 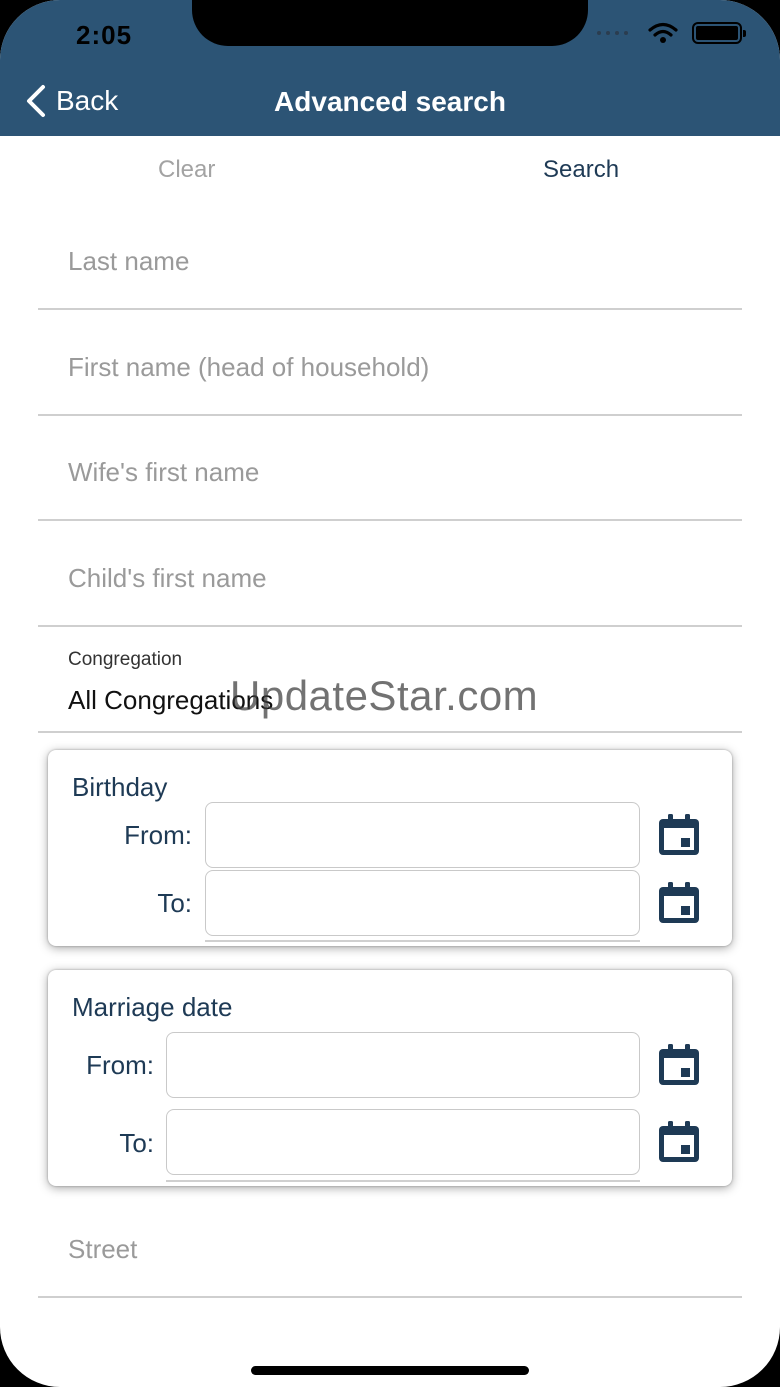 I want to click on home-indicator, so click(x=390, y=1370).